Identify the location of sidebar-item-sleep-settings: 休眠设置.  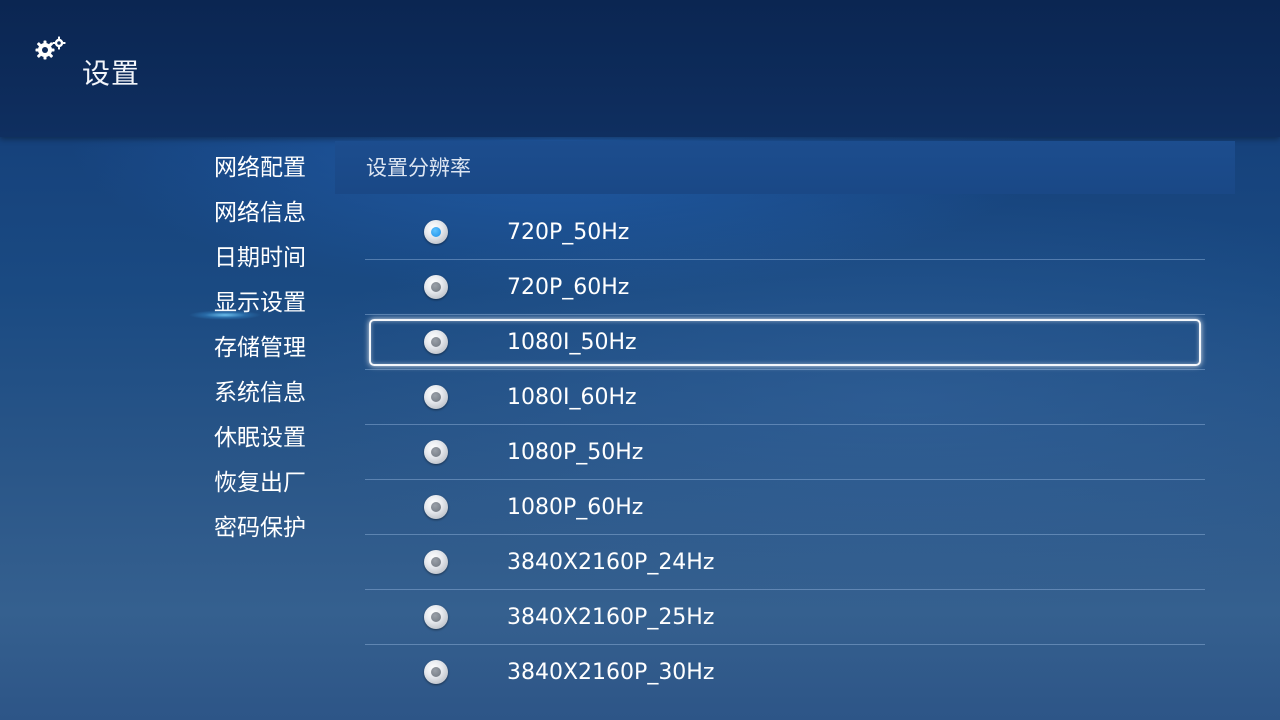
(274, 438).